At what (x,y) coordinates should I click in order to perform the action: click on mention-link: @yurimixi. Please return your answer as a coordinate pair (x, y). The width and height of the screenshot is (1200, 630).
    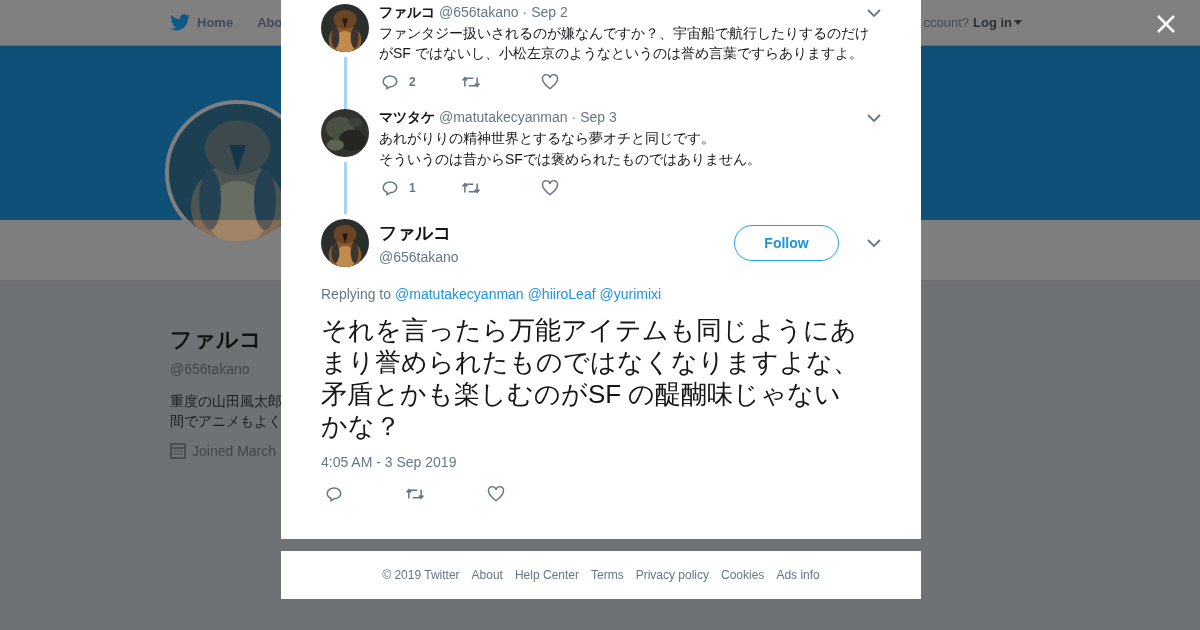
    Looking at the image, I should click on (630, 294).